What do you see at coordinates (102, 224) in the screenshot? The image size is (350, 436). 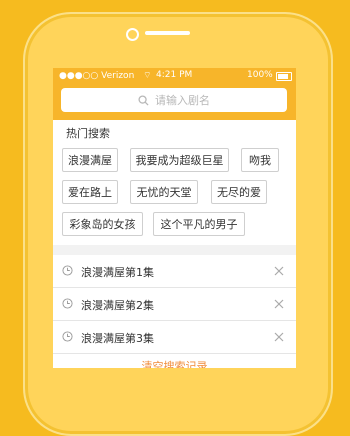 I see `hot-tag: 彩象岛的女孩` at bounding box center [102, 224].